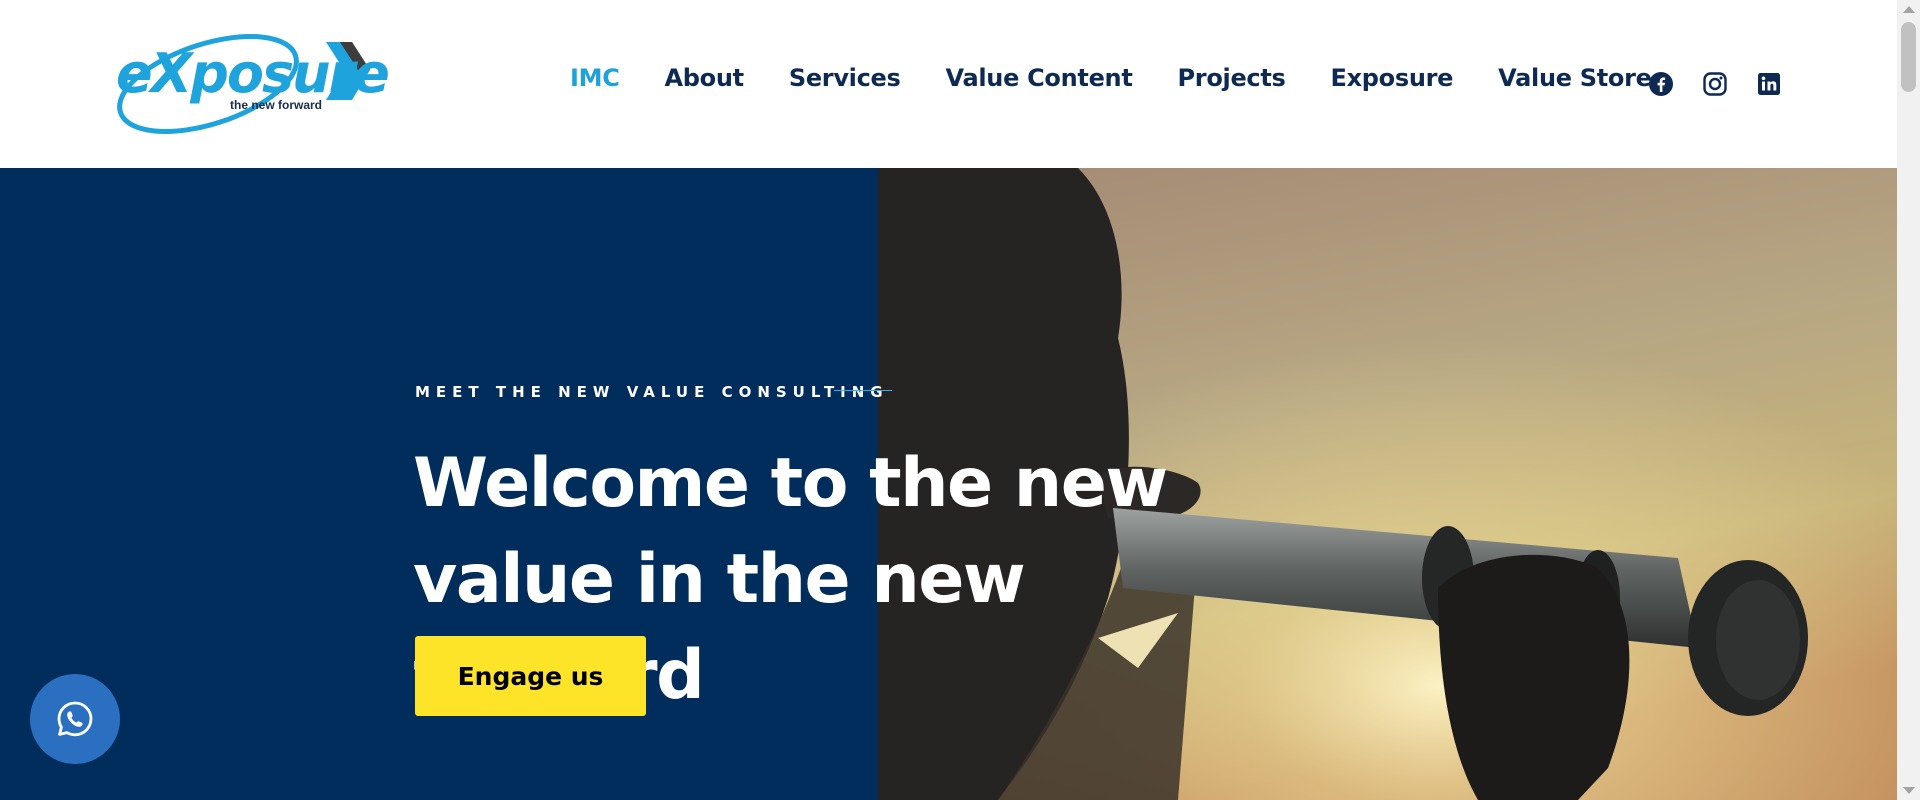 This screenshot has height=800, width=1920. Describe the element at coordinates (530, 676) in the screenshot. I see `engage-us-button: Engage us` at that location.